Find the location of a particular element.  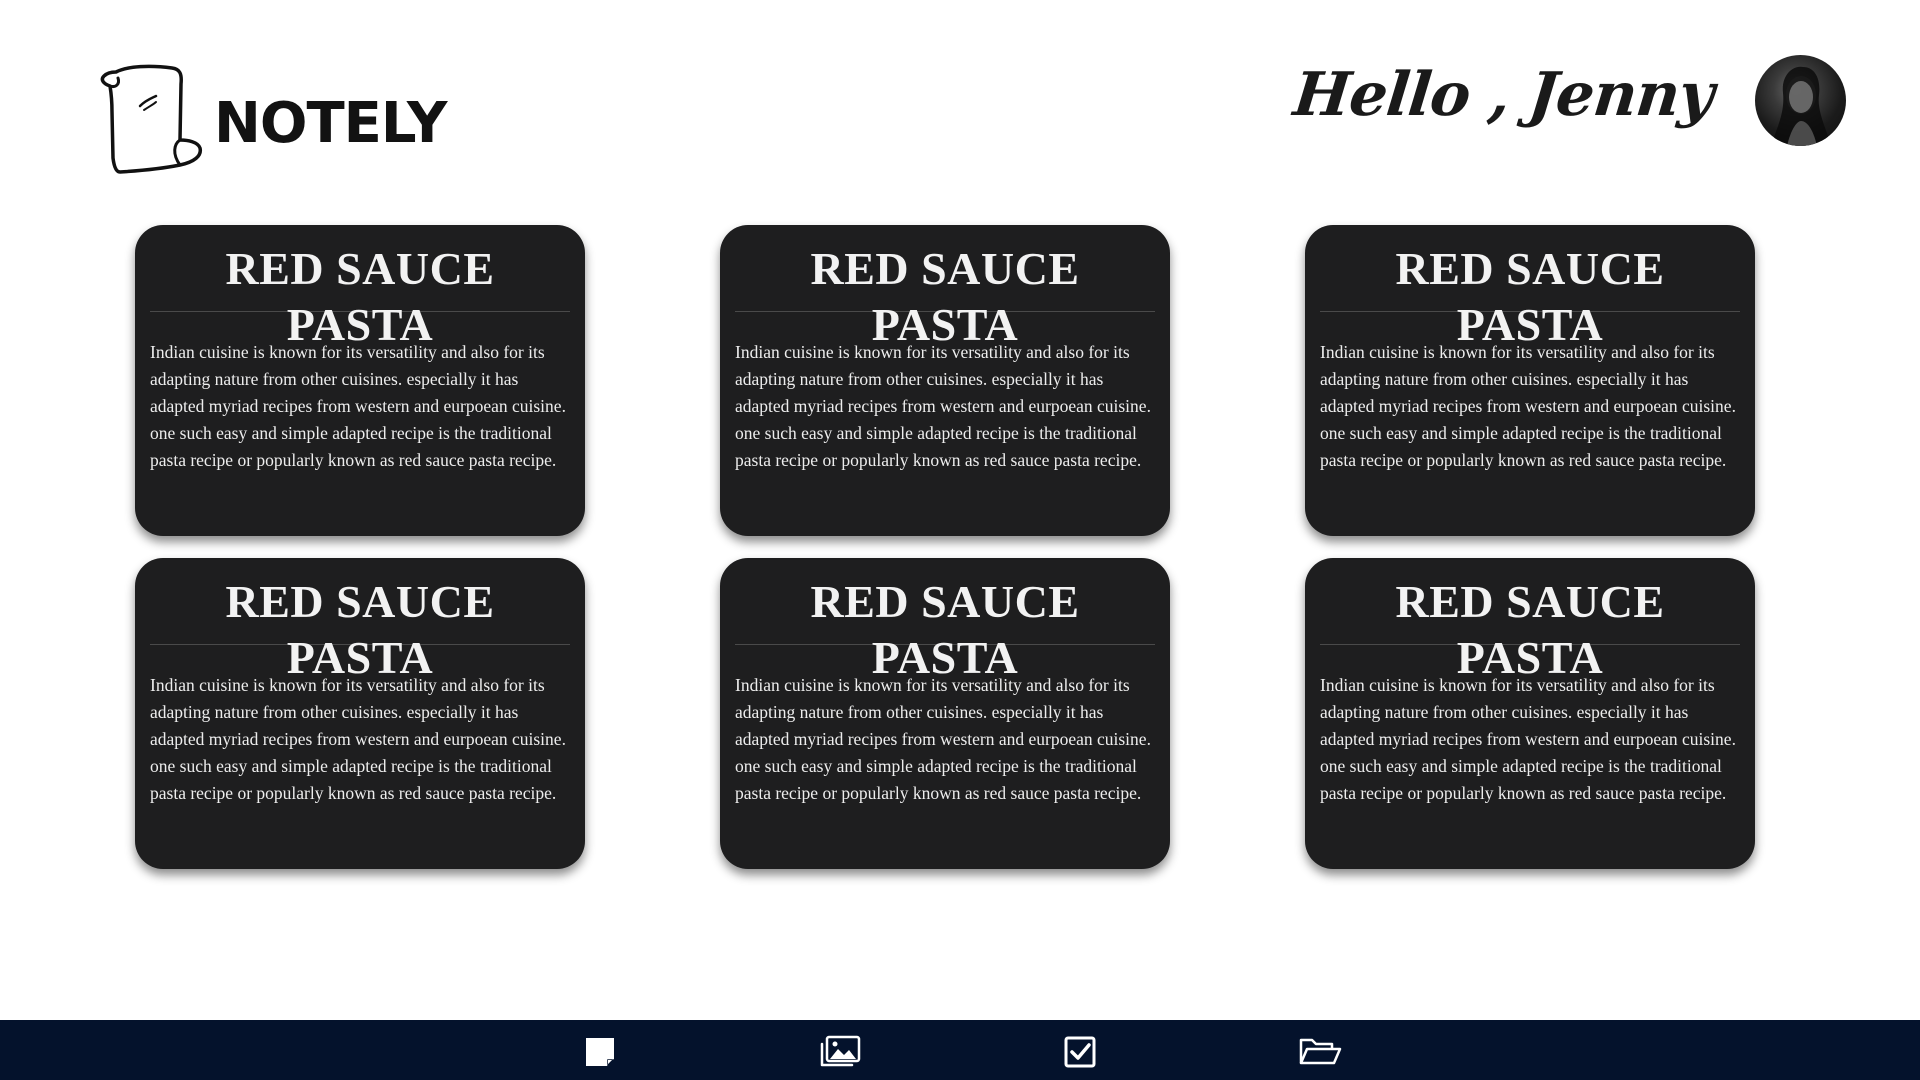

folder-open-icon is located at coordinates (1320, 1051).